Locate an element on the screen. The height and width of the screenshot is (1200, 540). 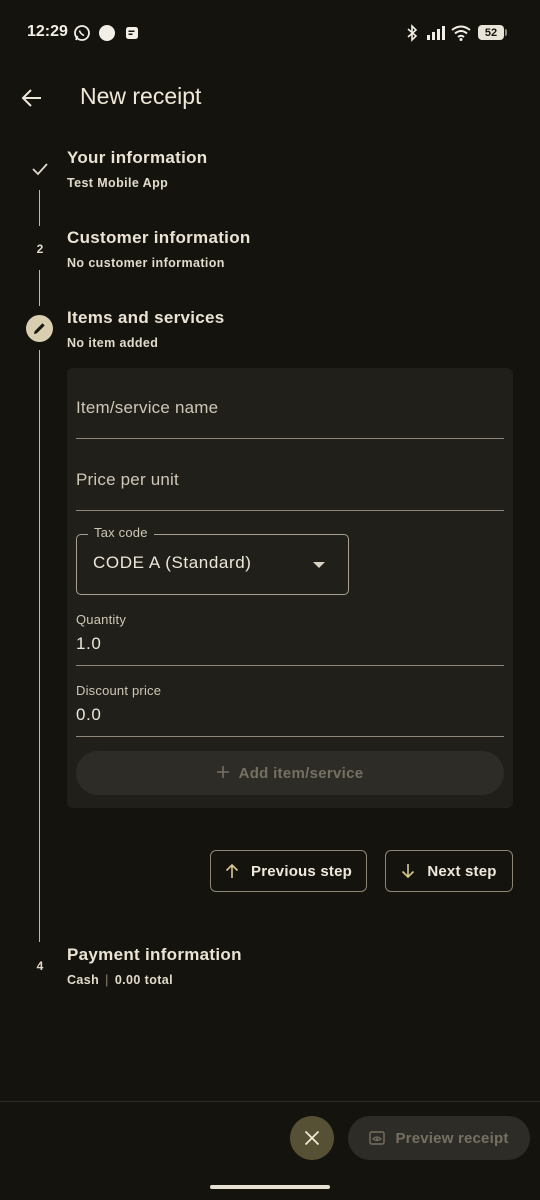
status-bar: 12:29 52 is located at coordinates (270, 32).